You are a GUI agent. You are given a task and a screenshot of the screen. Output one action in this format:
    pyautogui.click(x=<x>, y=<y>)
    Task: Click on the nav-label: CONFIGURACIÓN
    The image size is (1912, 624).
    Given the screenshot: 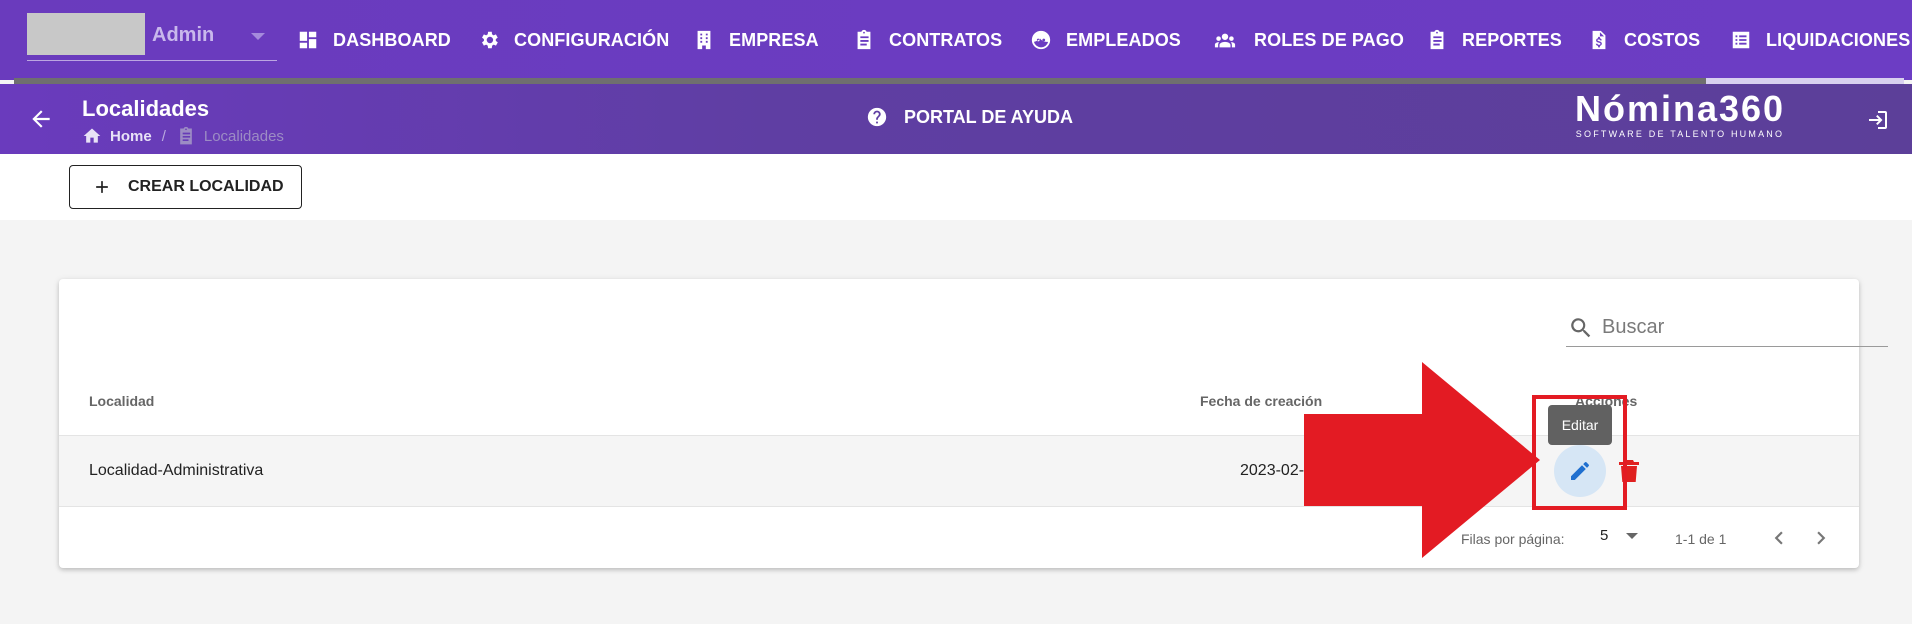 What is the action you would take?
    pyautogui.click(x=592, y=39)
    